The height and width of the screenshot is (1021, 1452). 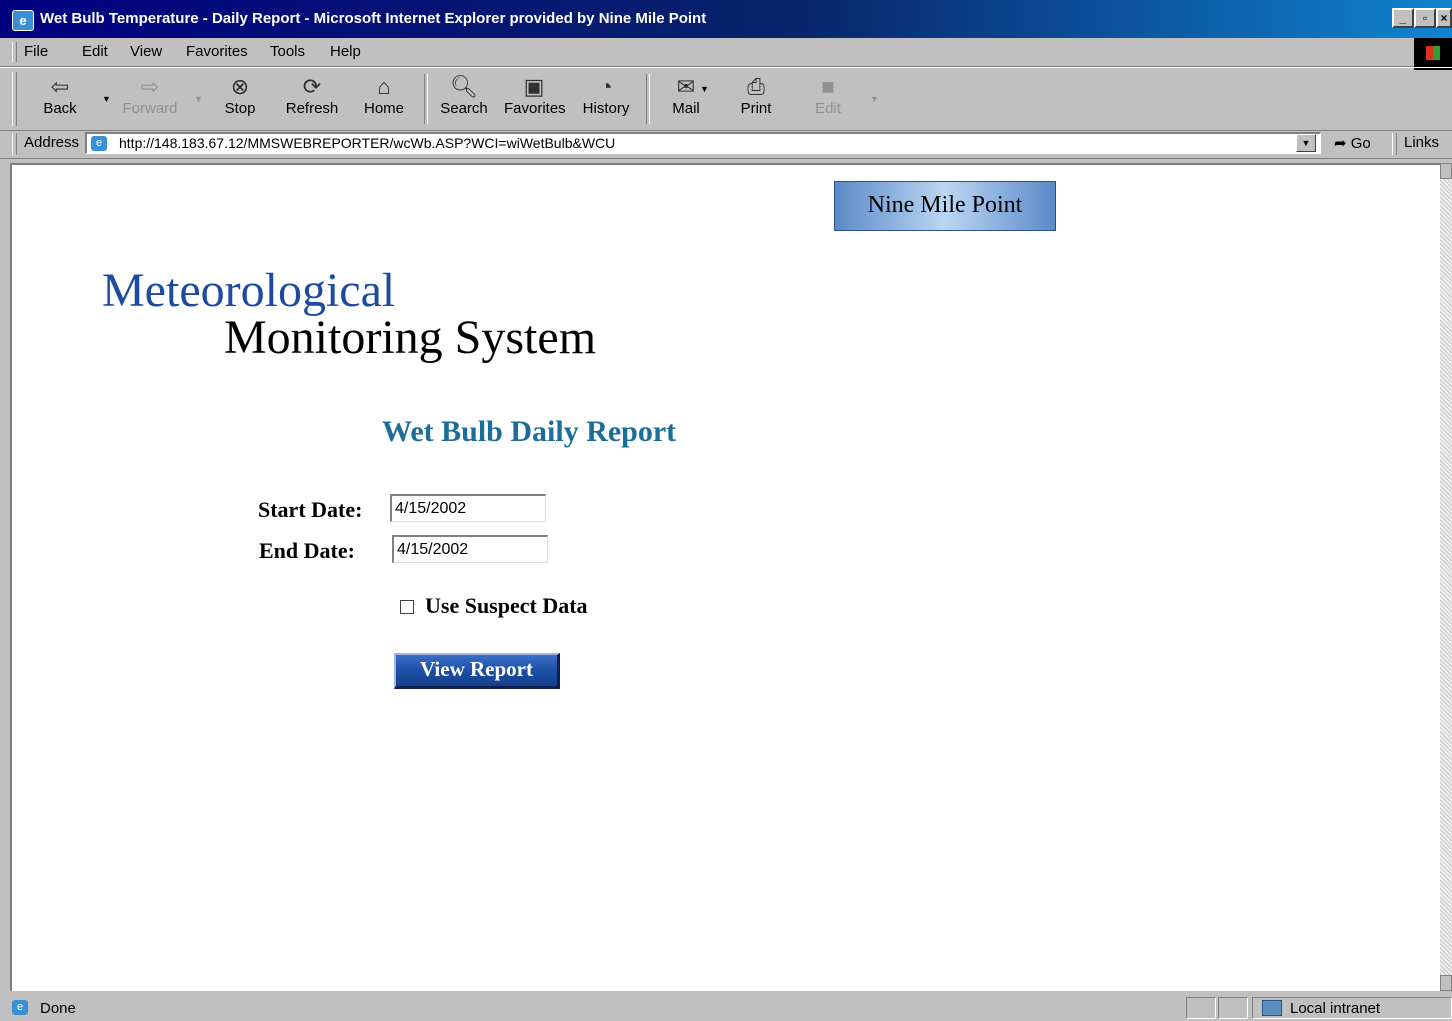 I want to click on back-button: ⇦ Back, so click(x=60, y=95).